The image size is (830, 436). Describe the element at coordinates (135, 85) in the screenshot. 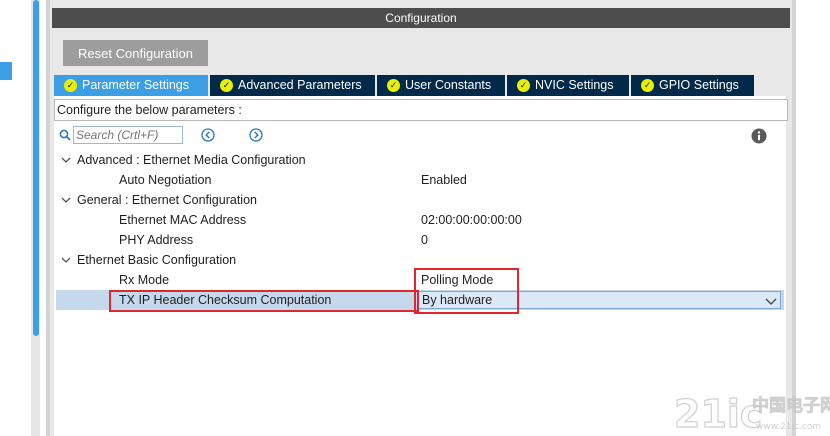

I see `tab-label: Parameter Settings` at that location.